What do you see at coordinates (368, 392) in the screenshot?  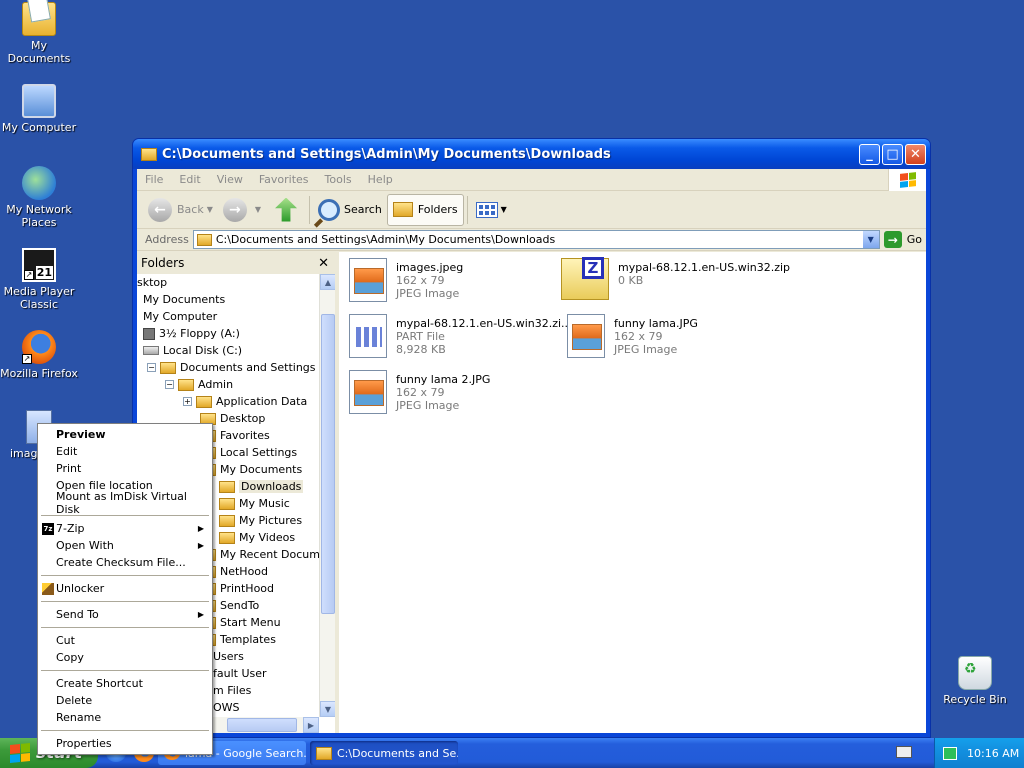 I see `jpeg-image-icon` at bounding box center [368, 392].